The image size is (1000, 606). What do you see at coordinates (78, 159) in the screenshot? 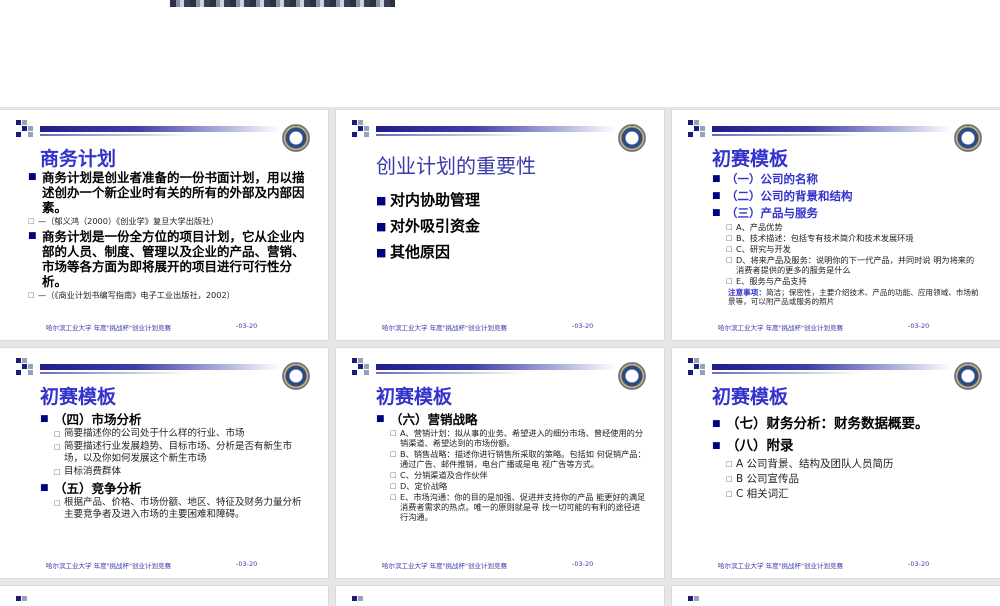
I see `slide-title: 商务计划` at bounding box center [78, 159].